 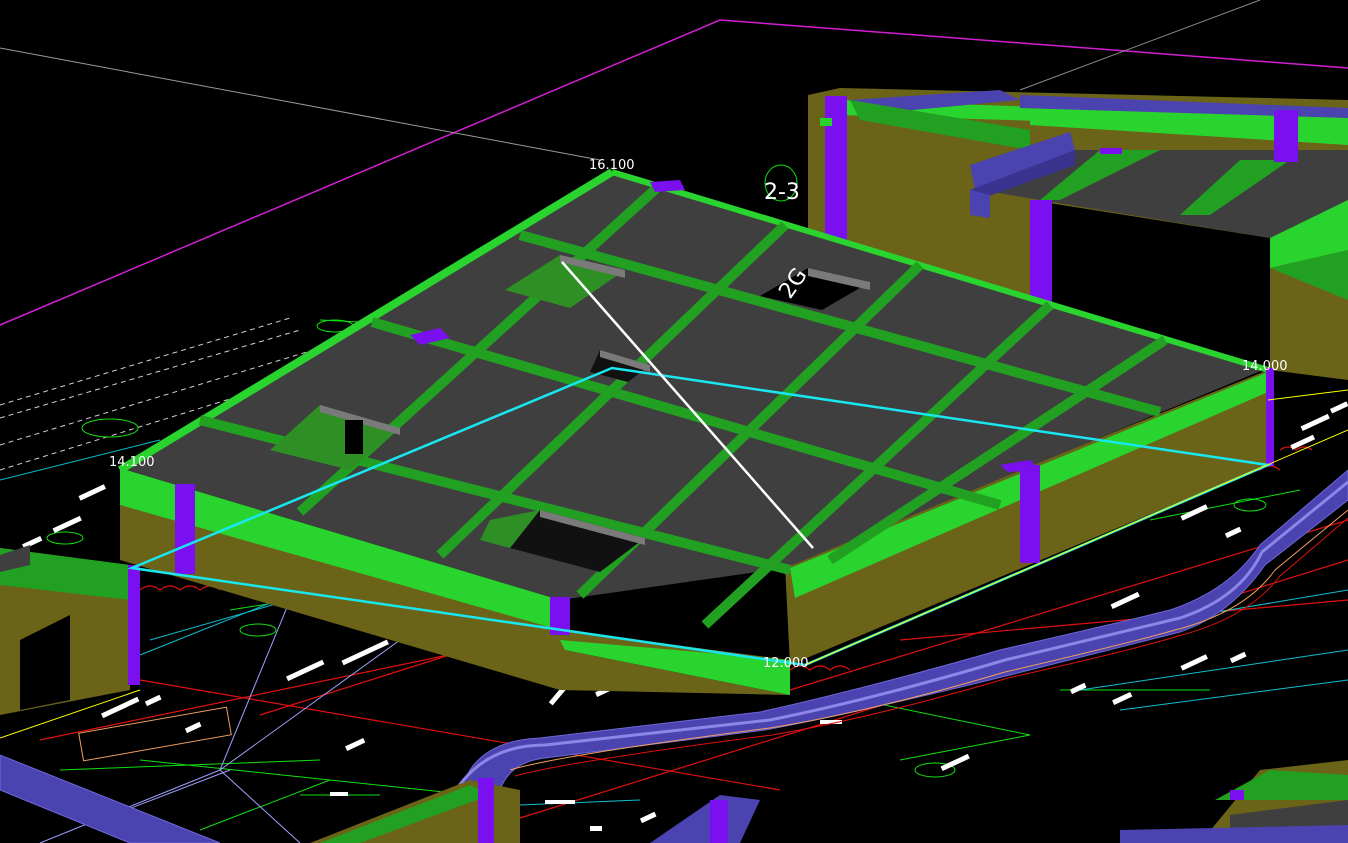 I want to click on grid-axis-label: 2-3, so click(x=782, y=192).